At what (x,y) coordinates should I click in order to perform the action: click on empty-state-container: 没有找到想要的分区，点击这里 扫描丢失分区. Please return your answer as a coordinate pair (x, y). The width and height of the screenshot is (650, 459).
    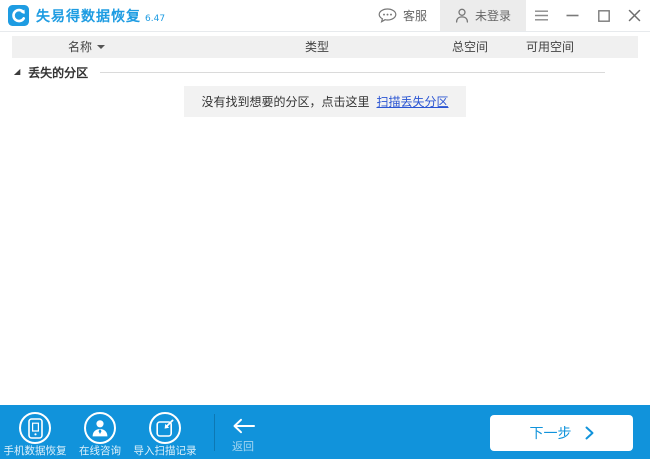
    Looking at the image, I should click on (325, 101).